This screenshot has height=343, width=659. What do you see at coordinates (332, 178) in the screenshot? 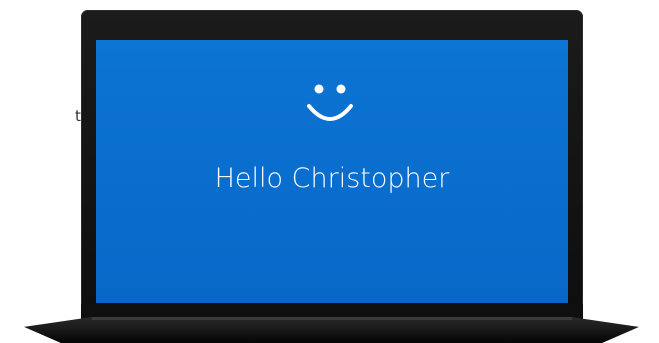
I see `greeting-text: Hello Christopher` at bounding box center [332, 178].